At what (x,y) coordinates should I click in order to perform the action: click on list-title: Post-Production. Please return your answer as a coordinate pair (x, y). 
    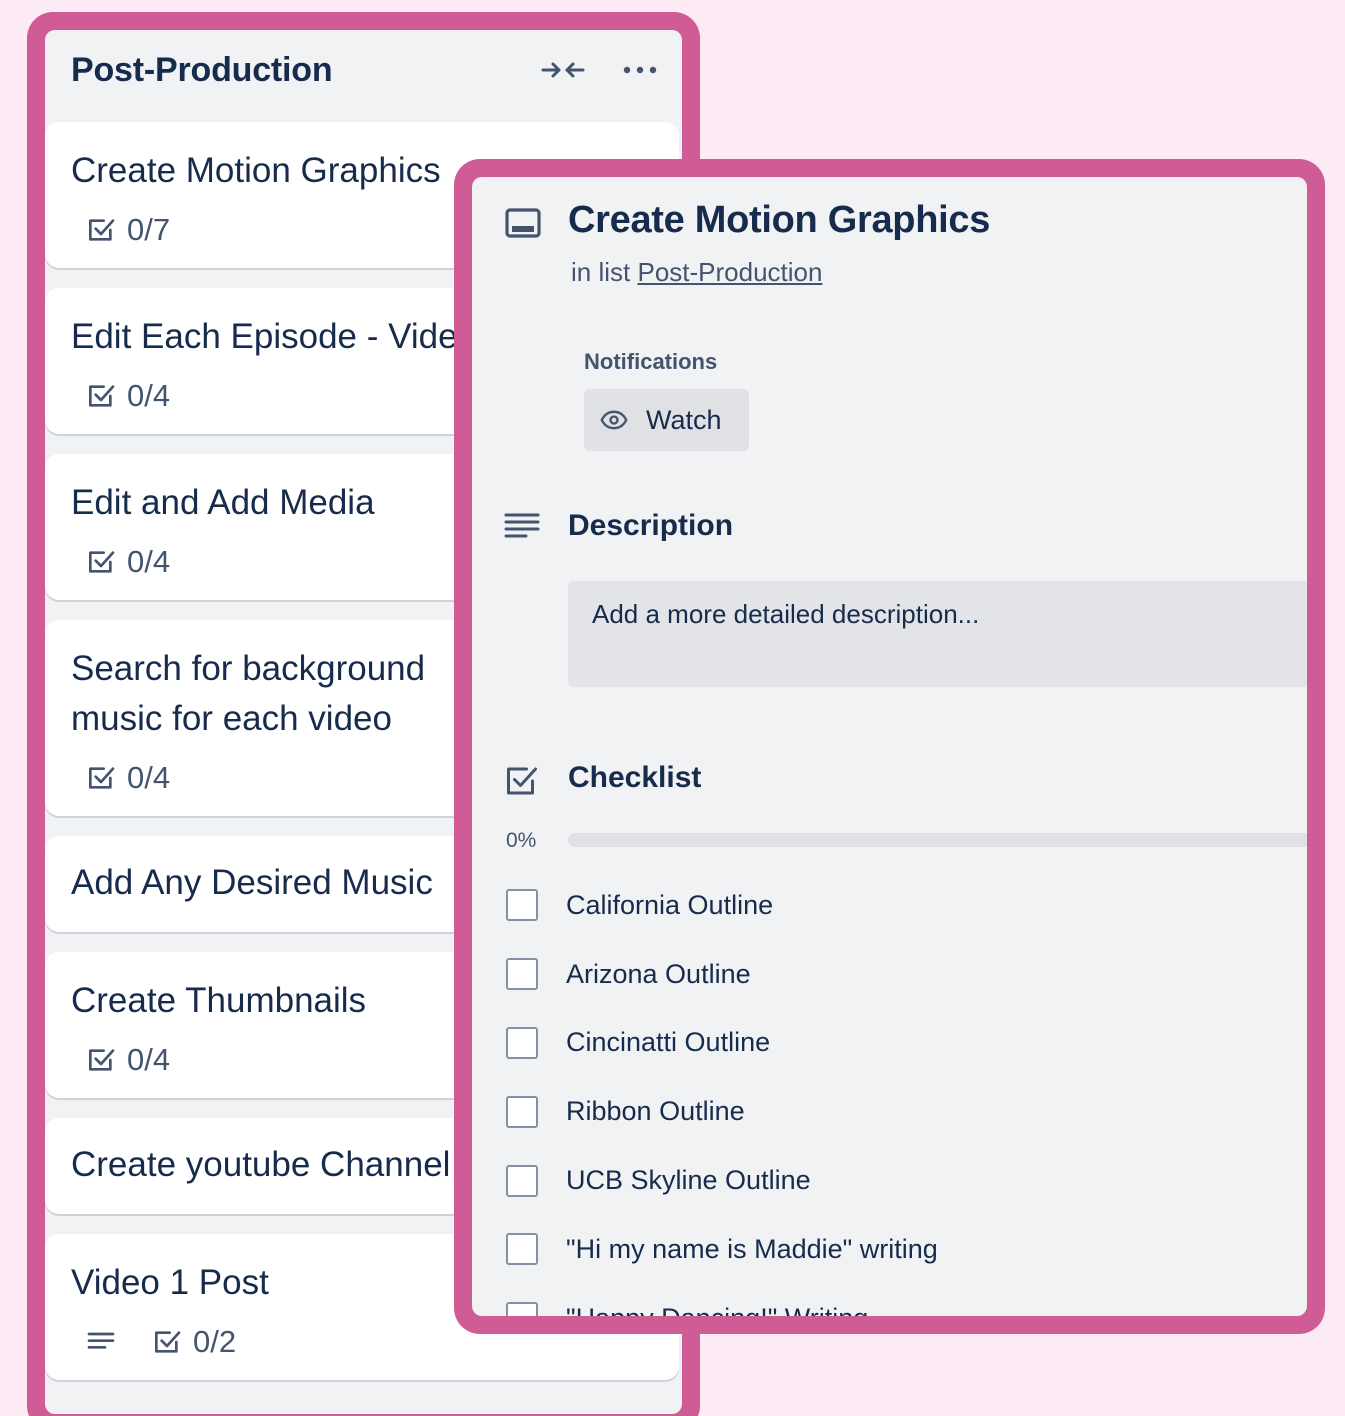
    Looking at the image, I should click on (305, 70).